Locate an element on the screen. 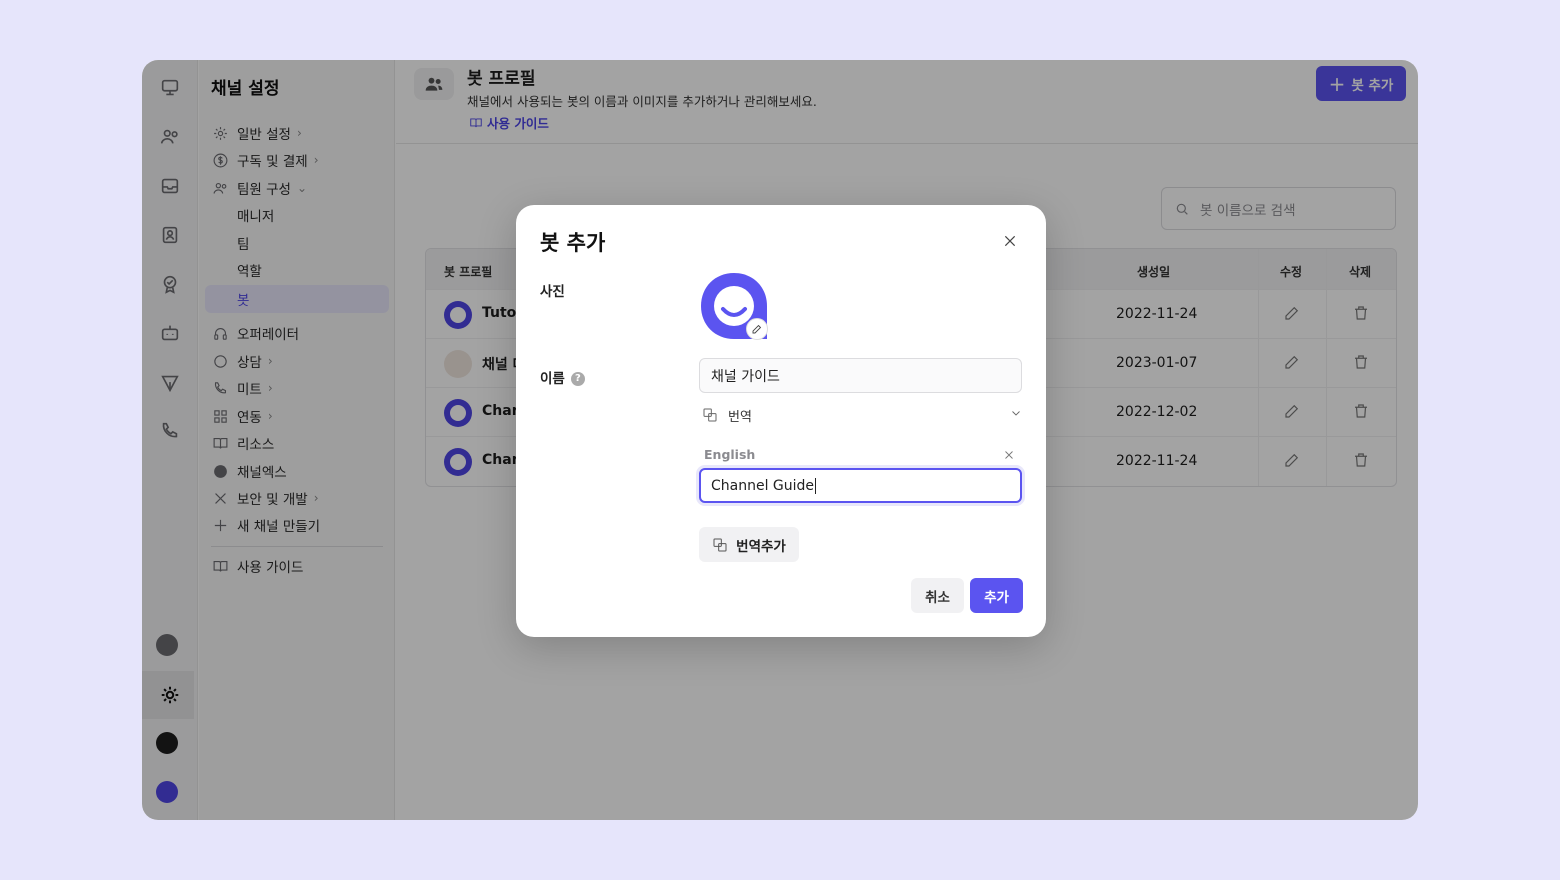 Image resolution: width=1560 pixels, height=880 pixels. name-input: 채널 가이드 is located at coordinates (860, 375).